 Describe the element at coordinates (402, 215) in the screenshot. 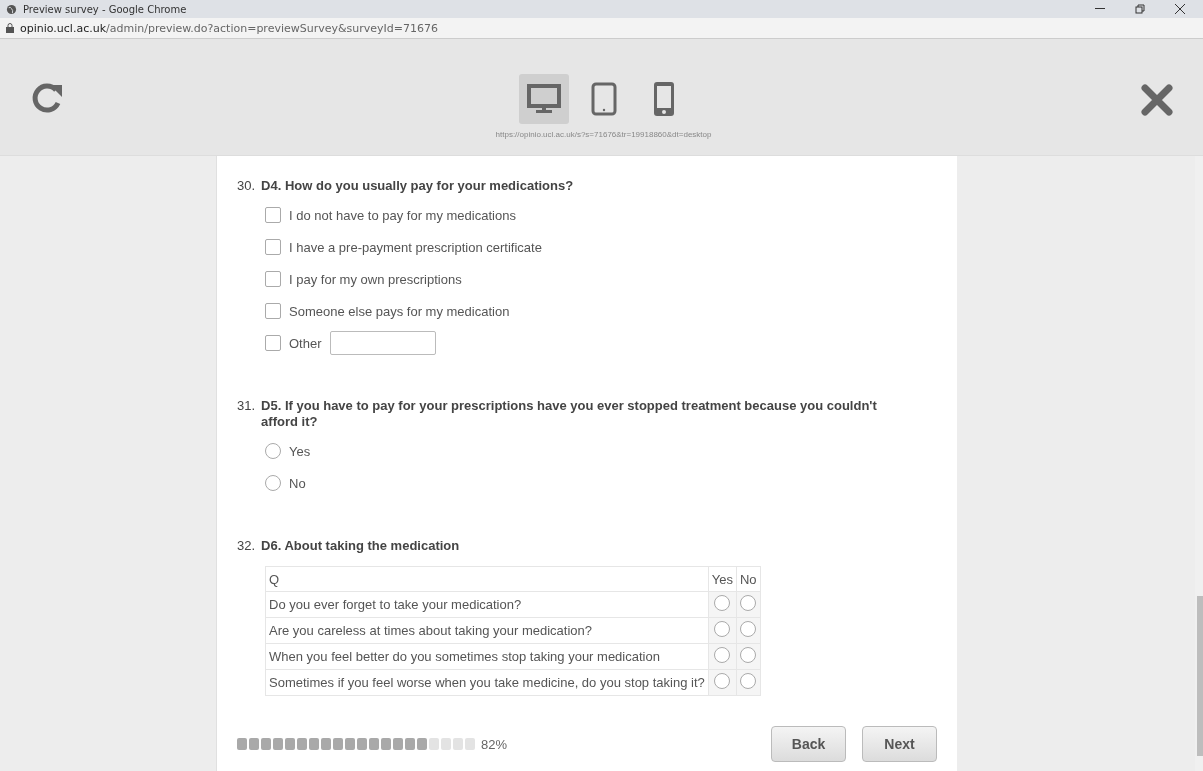

I see `option-label: I do not have to pay for my medications` at that location.